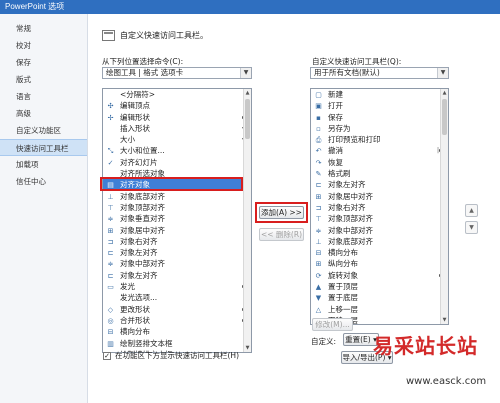 Image resolution: width=500 pixels, height=403 pixels. Describe the element at coordinates (379, 128) in the screenshot. I see `list-item: ▫ 另存为` at that location.